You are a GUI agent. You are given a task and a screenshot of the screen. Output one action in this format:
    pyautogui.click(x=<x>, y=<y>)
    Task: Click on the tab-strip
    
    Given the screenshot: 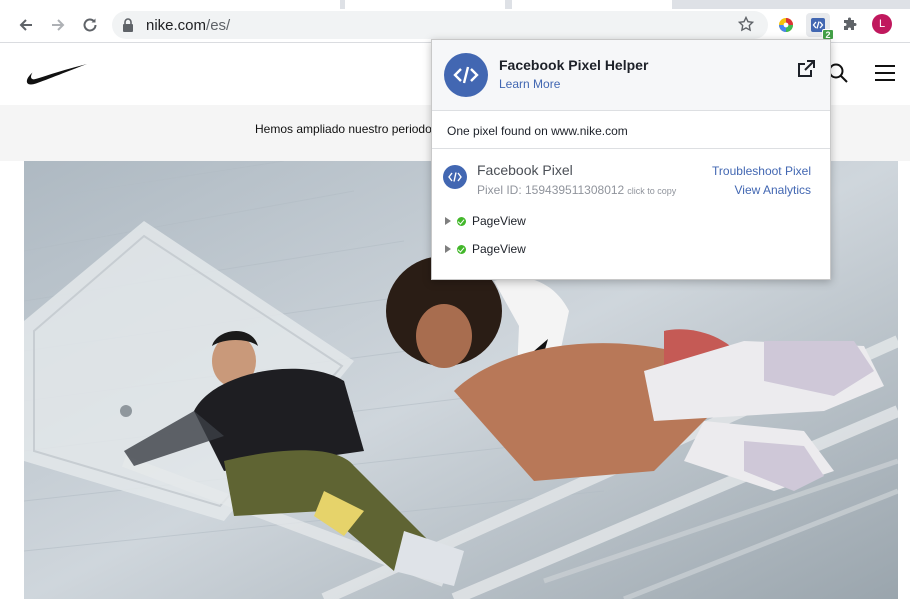 What is the action you would take?
    pyautogui.click(x=455, y=4)
    